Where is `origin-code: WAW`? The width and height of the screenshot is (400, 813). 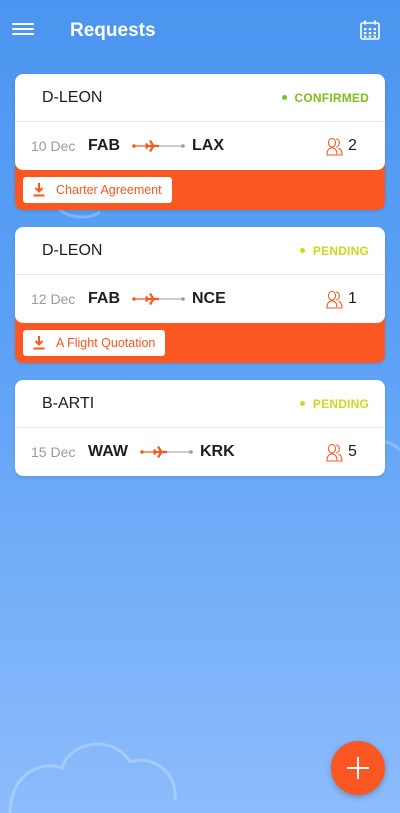 origin-code: WAW is located at coordinates (108, 451).